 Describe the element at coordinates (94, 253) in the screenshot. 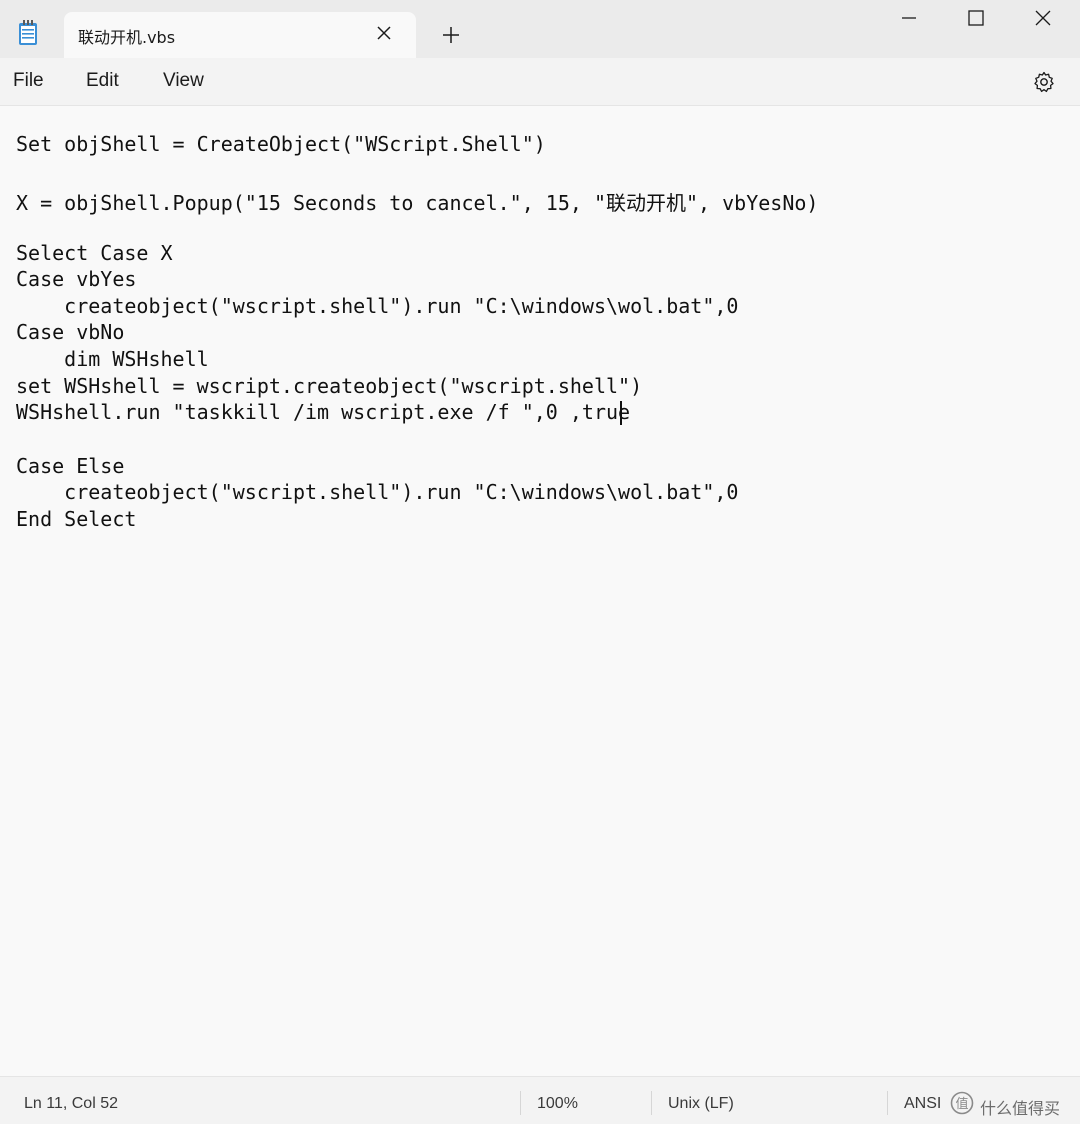

I see `code-line: Select Case X` at that location.